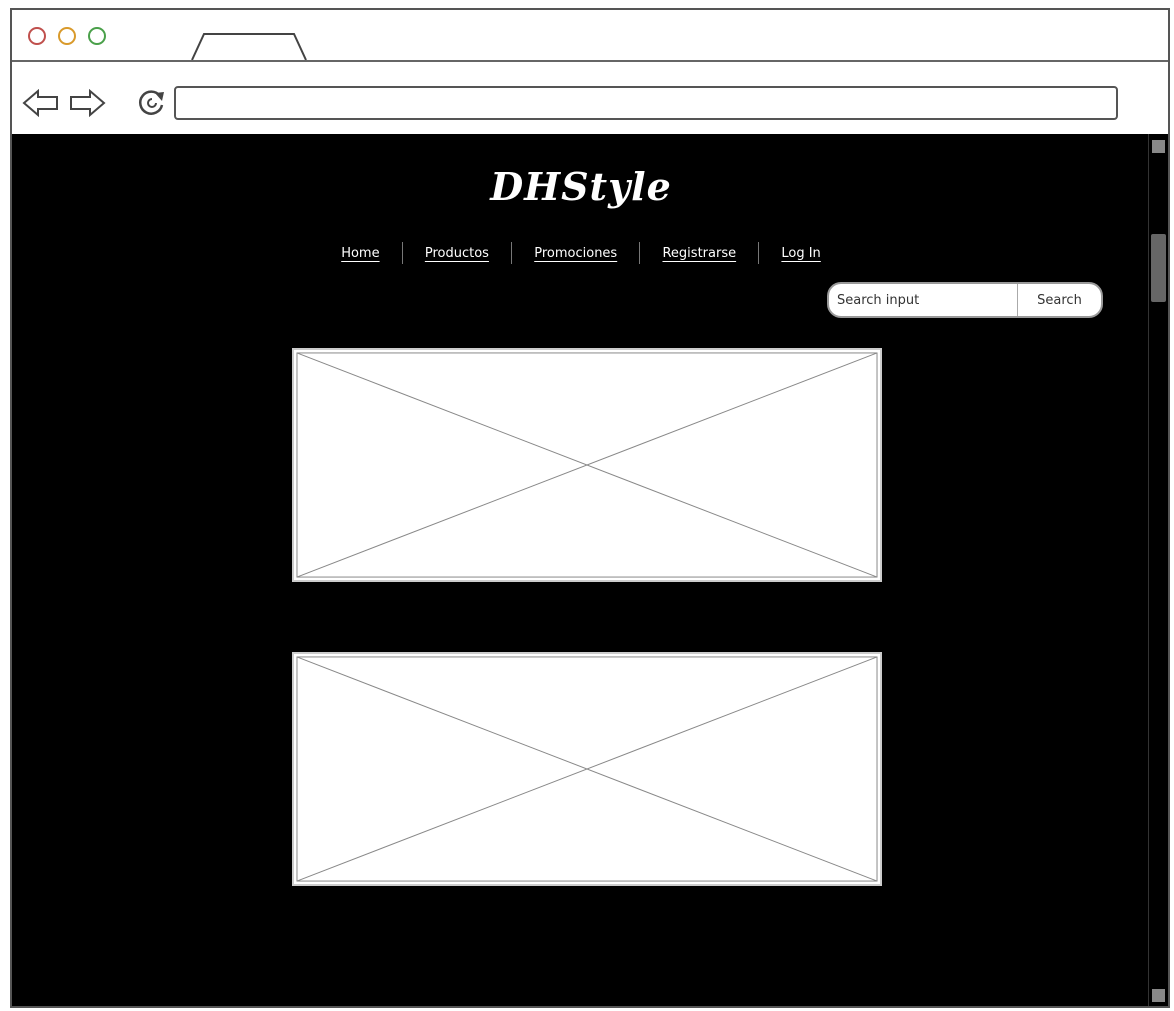 The width and height of the screenshot is (1174, 1011). Describe the element at coordinates (1059, 300) in the screenshot. I see `search-button: Search` at that location.